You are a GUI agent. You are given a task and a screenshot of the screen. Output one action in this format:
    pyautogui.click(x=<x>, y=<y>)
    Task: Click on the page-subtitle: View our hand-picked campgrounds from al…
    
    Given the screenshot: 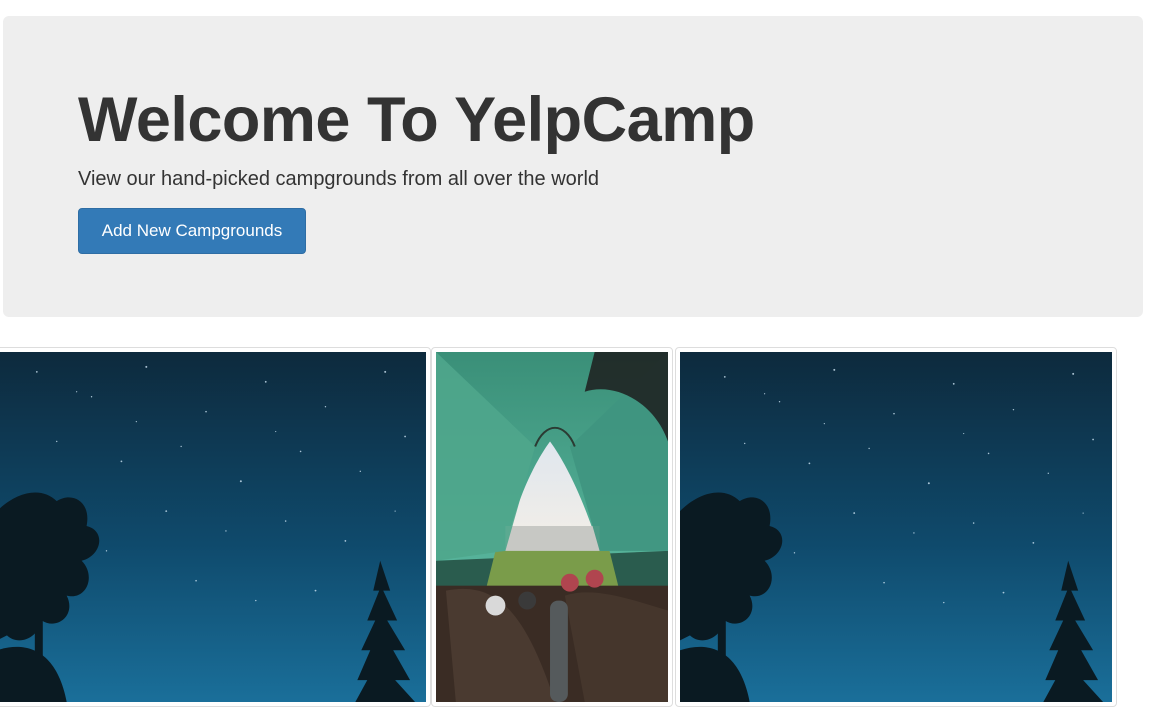 What is the action you would take?
    pyautogui.click(x=339, y=179)
    